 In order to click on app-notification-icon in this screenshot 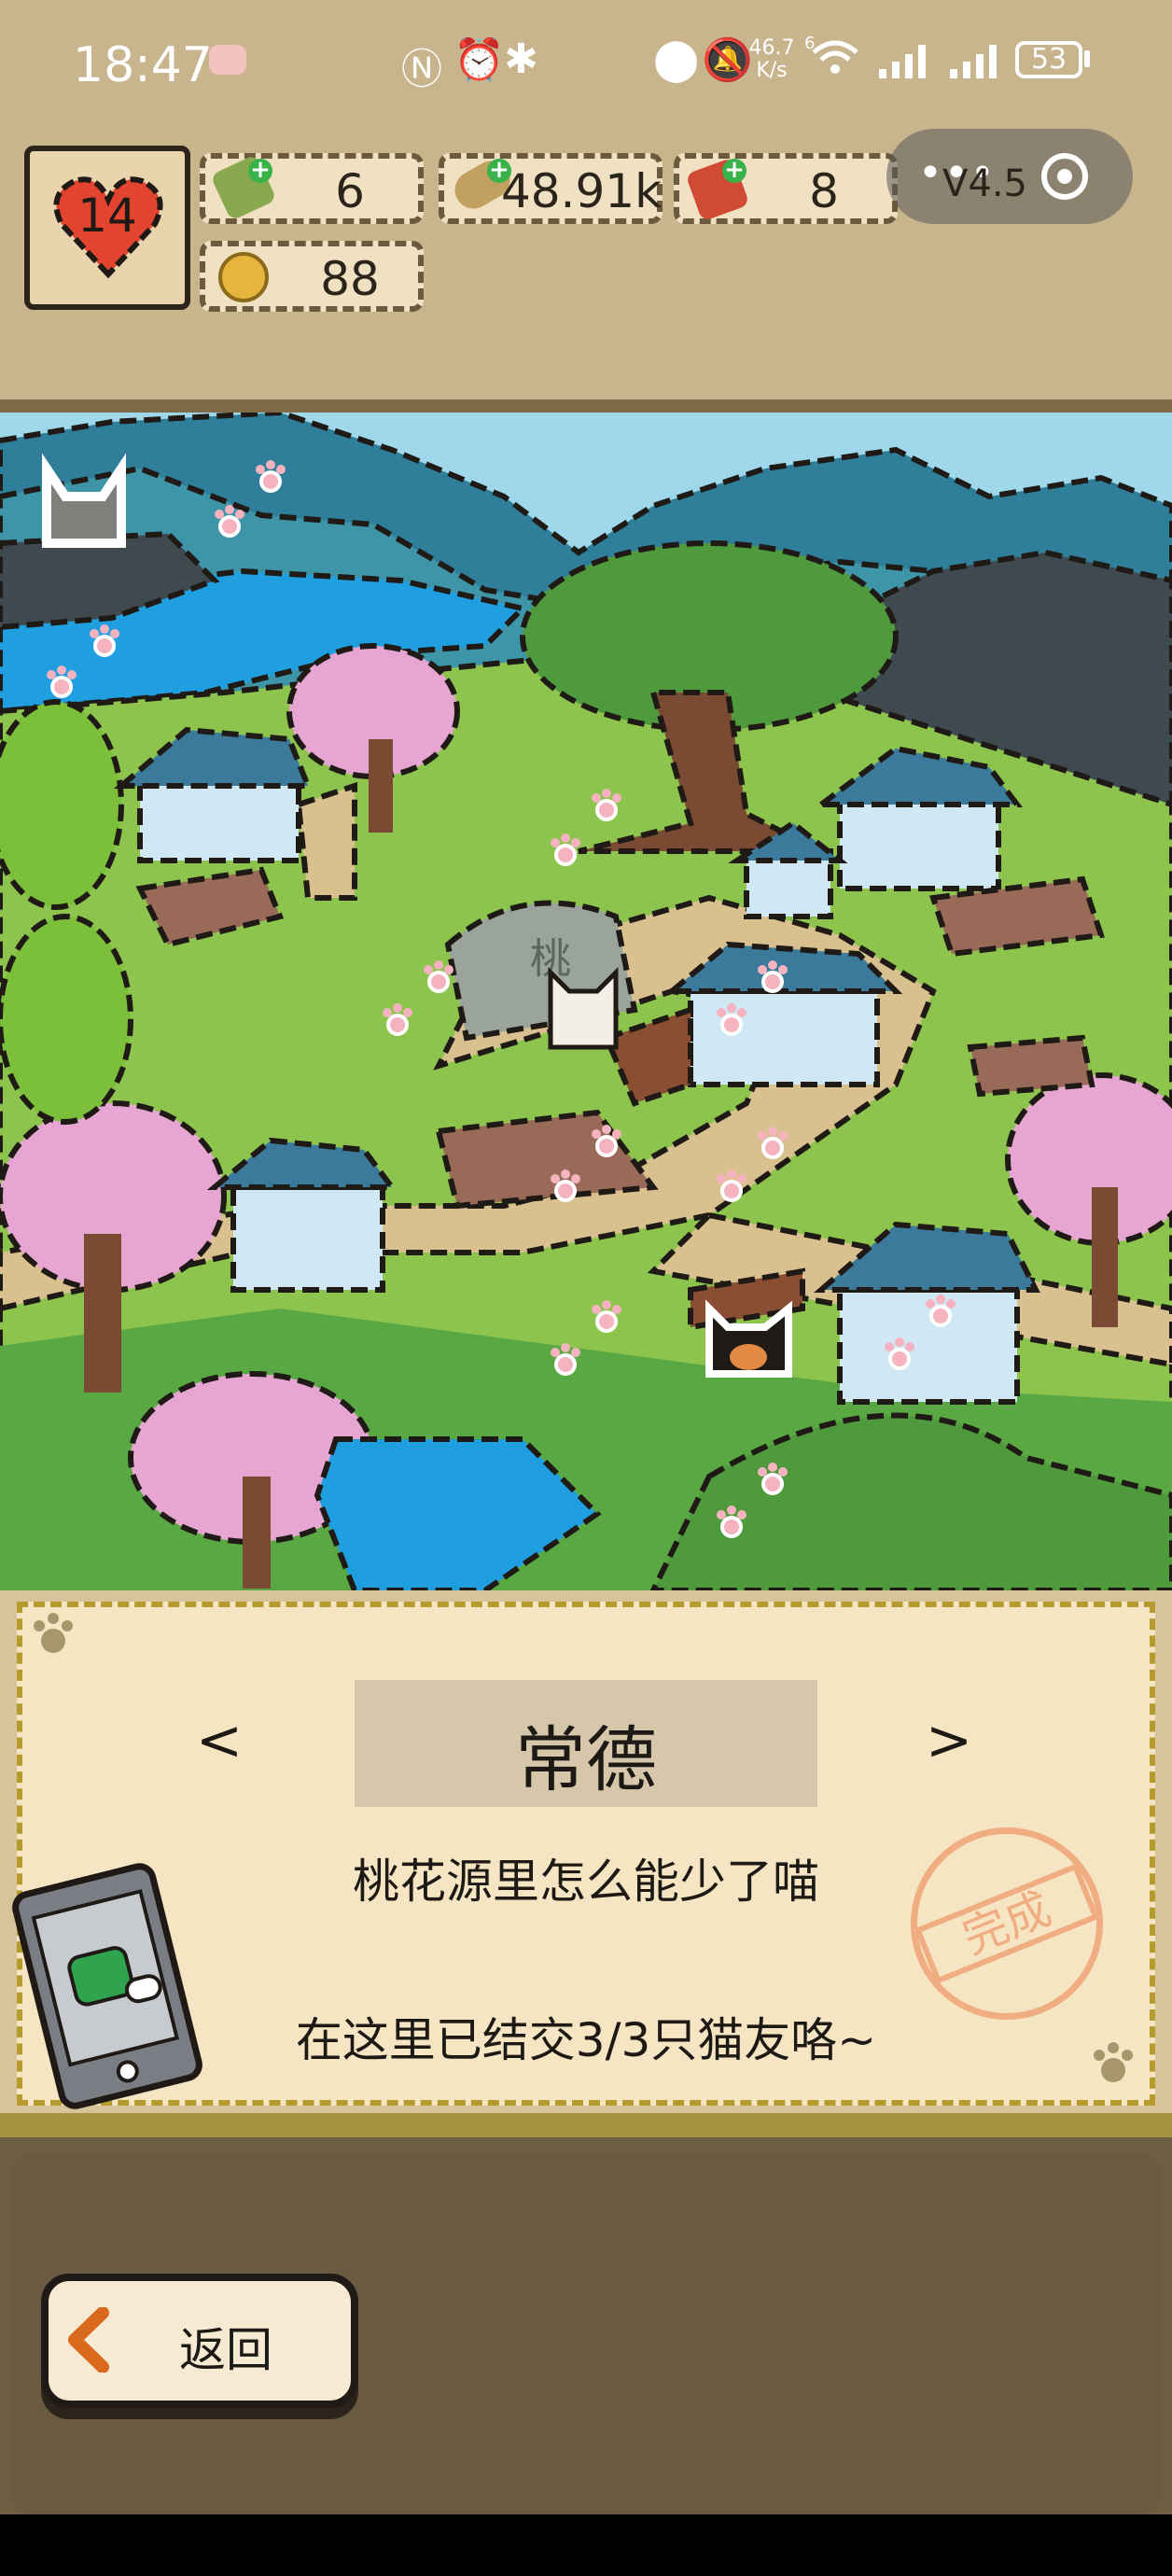, I will do `click(227, 60)`.